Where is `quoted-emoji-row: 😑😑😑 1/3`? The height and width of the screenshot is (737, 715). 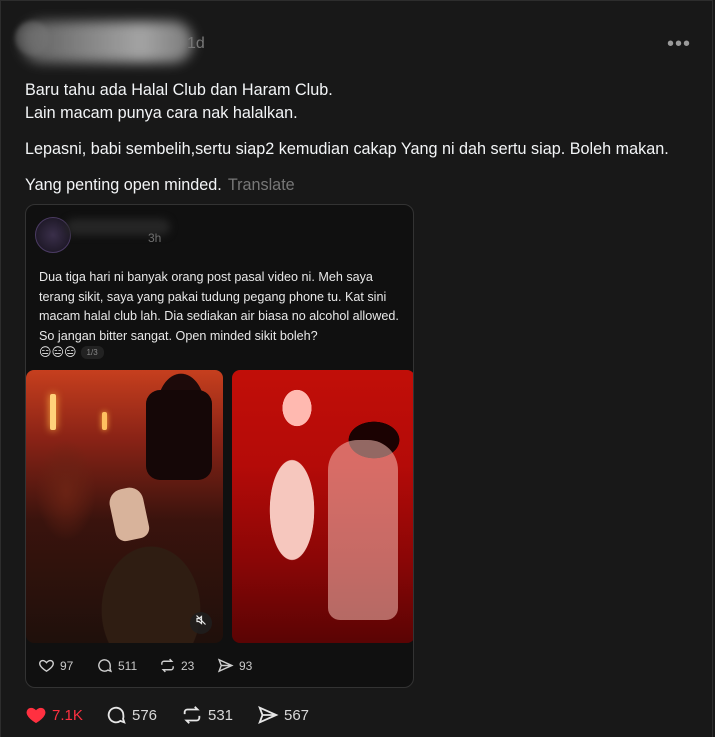
quoted-emoji-row: 😑😑😑 1/3 is located at coordinates (71, 352).